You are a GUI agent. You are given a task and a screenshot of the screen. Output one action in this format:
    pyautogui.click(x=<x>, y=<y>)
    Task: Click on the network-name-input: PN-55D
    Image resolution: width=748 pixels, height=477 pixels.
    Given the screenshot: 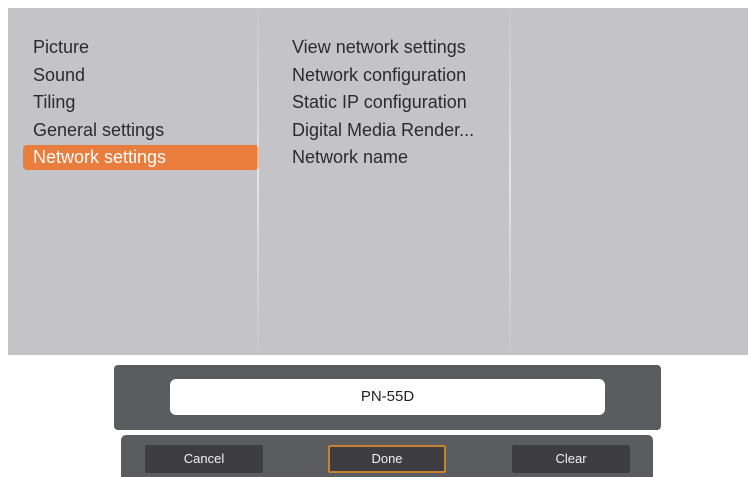 What is the action you would take?
    pyautogui.click(x=387, y=397)
    